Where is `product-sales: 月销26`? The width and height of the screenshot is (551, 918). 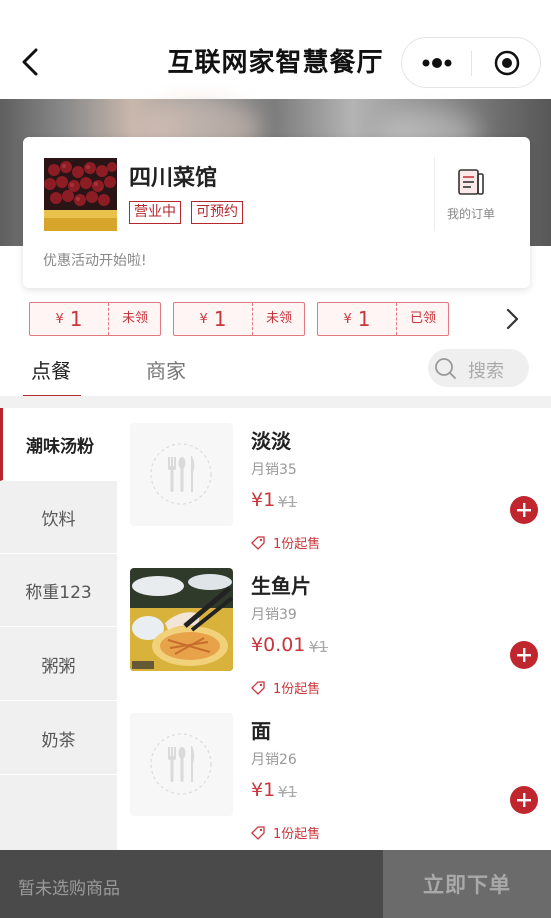
product-sales: 月销26 is located at coordinates (274, 760).